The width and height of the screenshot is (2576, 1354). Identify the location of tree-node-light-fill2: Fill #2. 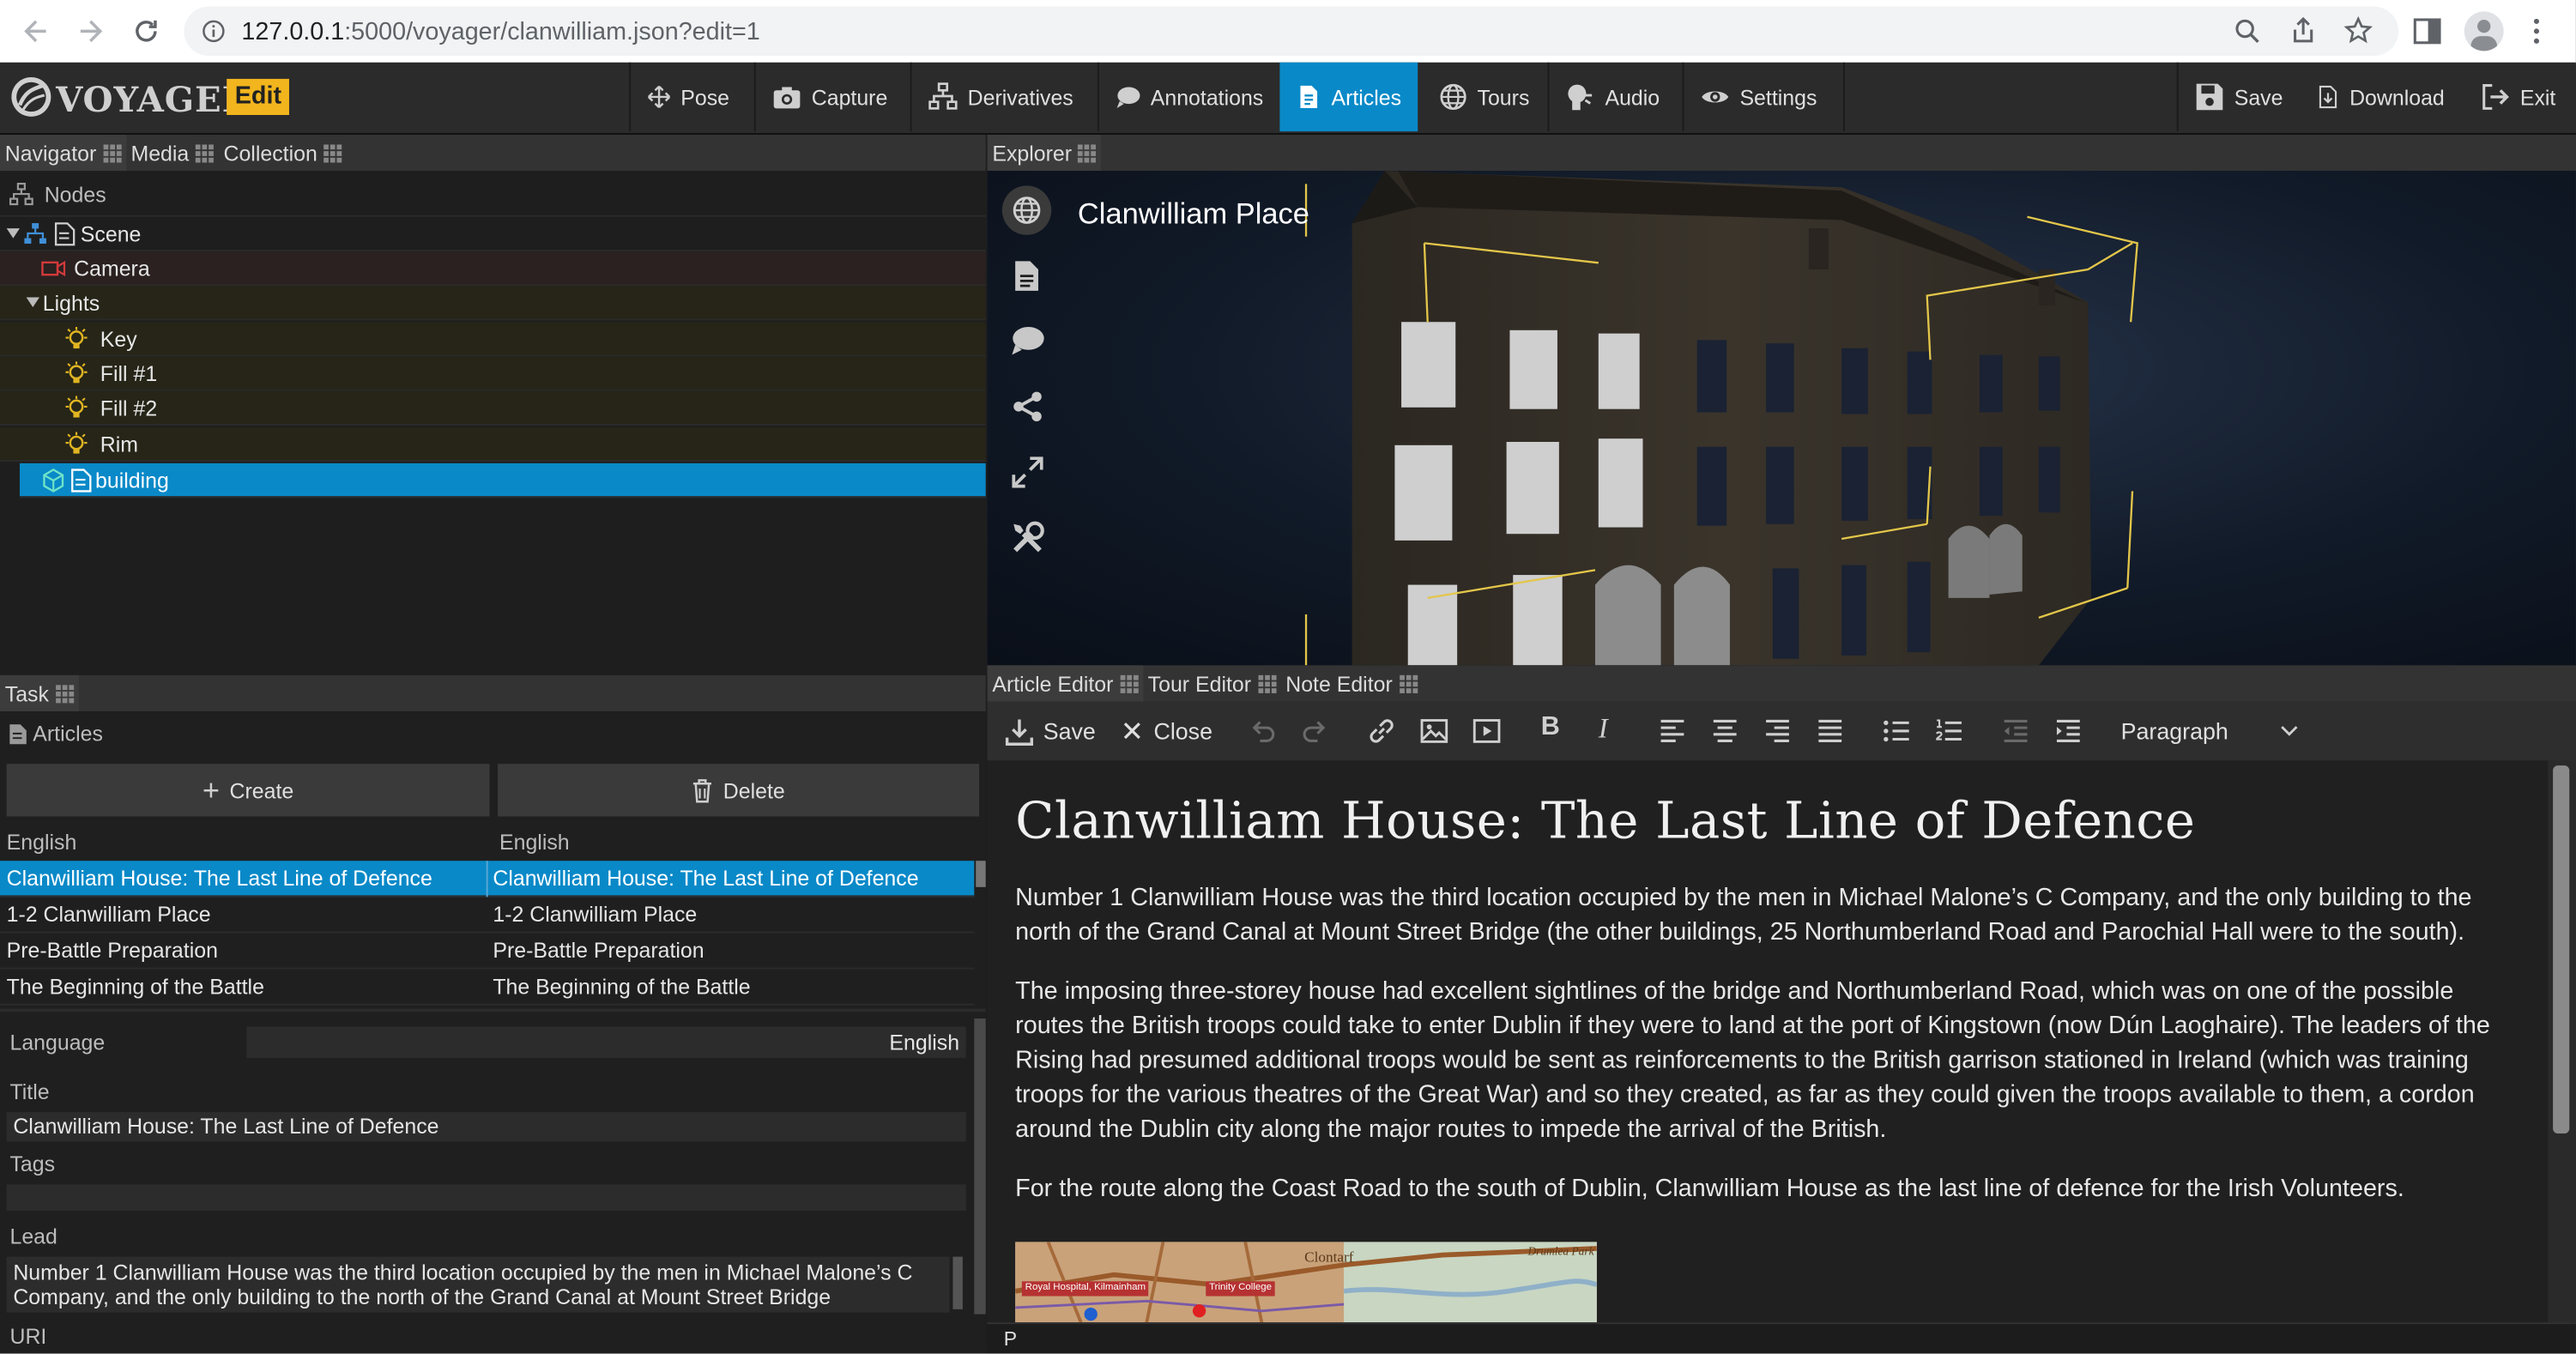
(493, 408).